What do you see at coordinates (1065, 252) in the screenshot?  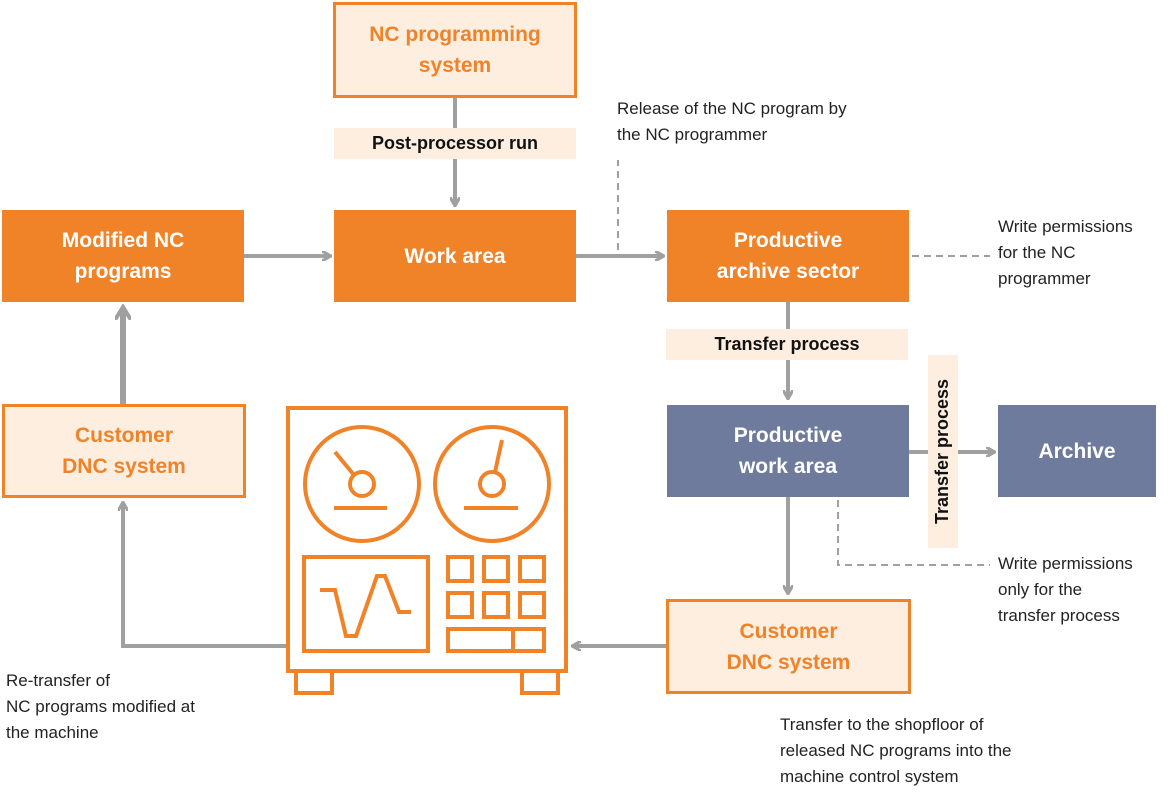 I see `note-write-nc: Write permissions for the NC programmer` at bounding box center [1065, 252].